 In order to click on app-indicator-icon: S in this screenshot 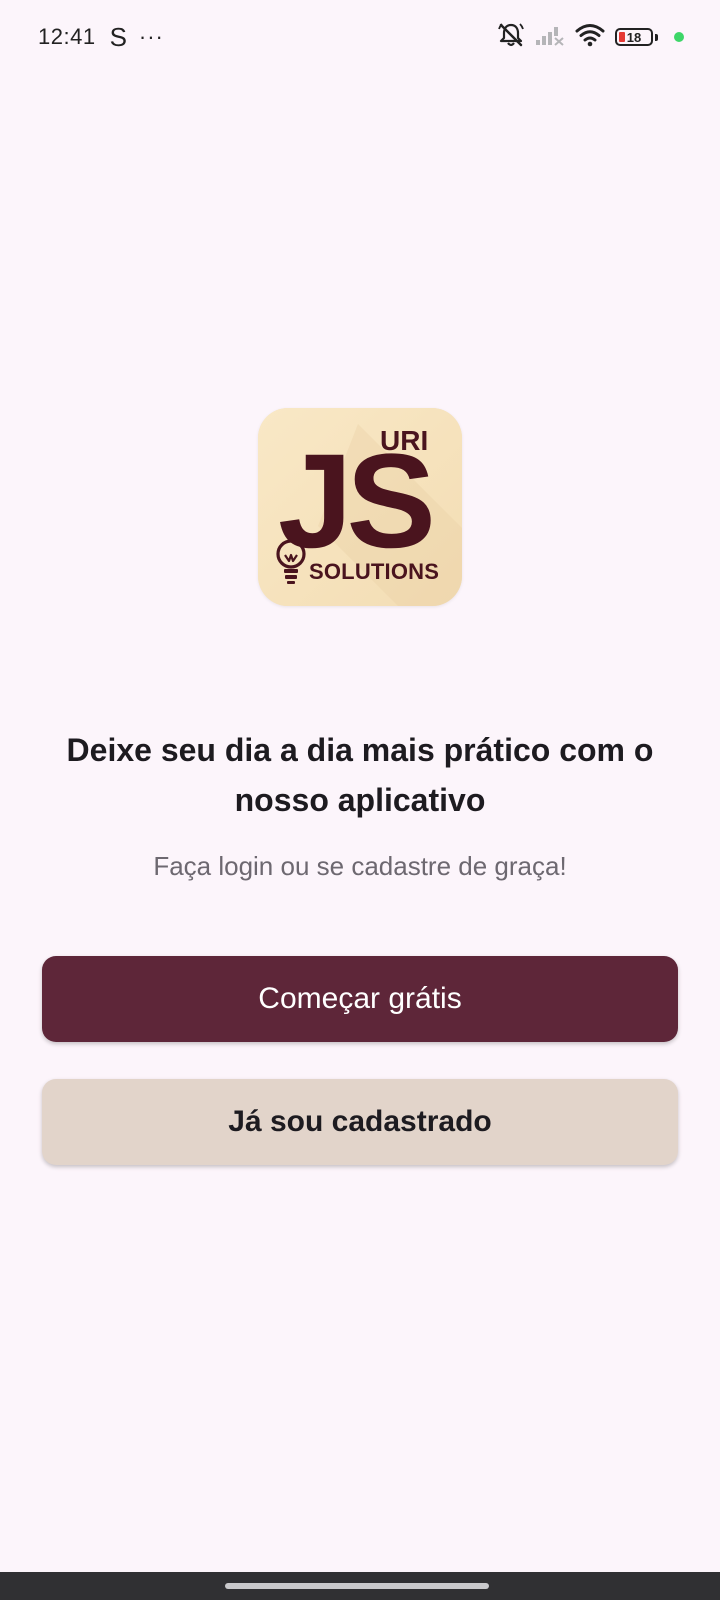, I will do `click(118, 36)`.